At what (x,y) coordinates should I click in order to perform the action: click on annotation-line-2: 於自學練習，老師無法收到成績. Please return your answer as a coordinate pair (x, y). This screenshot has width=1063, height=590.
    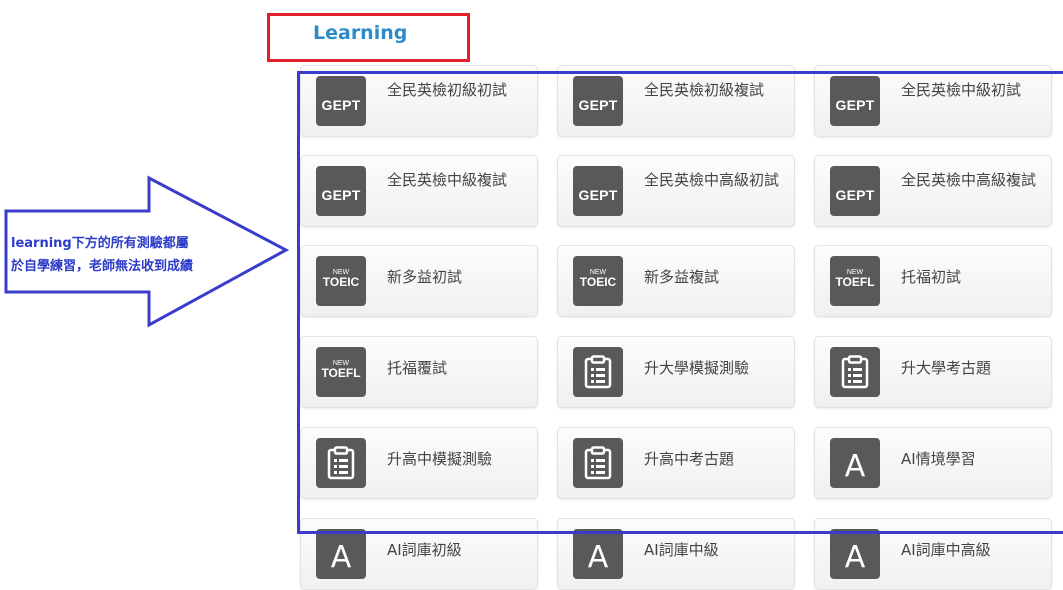
    Looking at the image, I should click on (102, 266).